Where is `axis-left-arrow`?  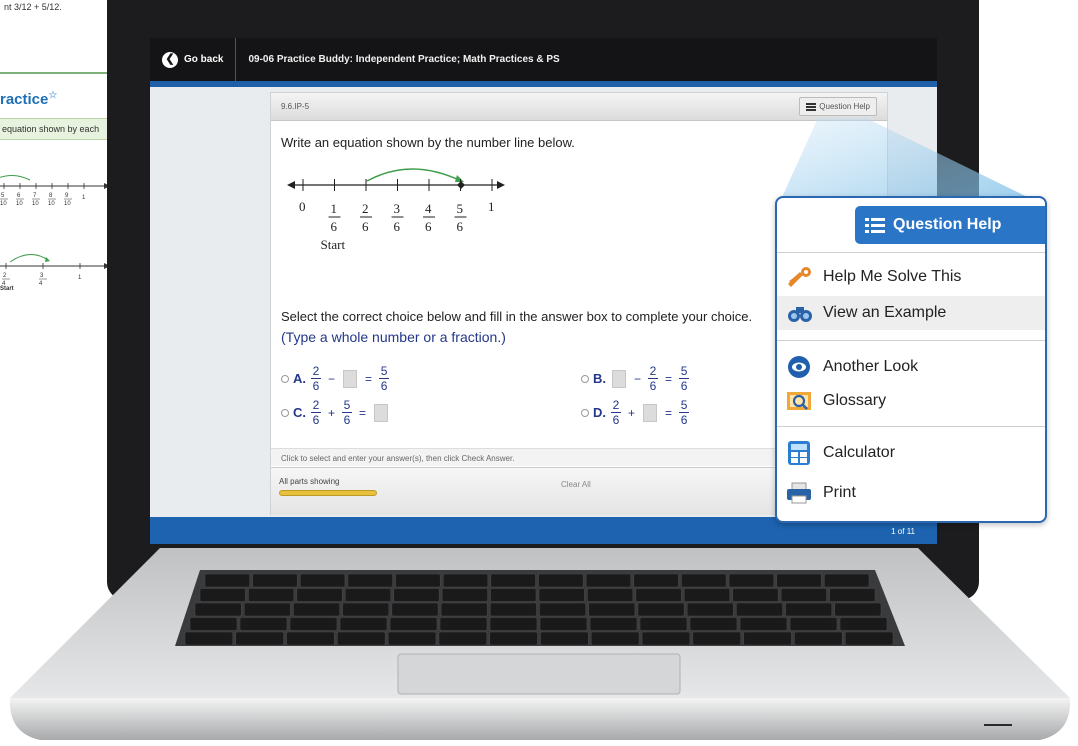
axis-left-arrow is located at coordinates (291, 185).